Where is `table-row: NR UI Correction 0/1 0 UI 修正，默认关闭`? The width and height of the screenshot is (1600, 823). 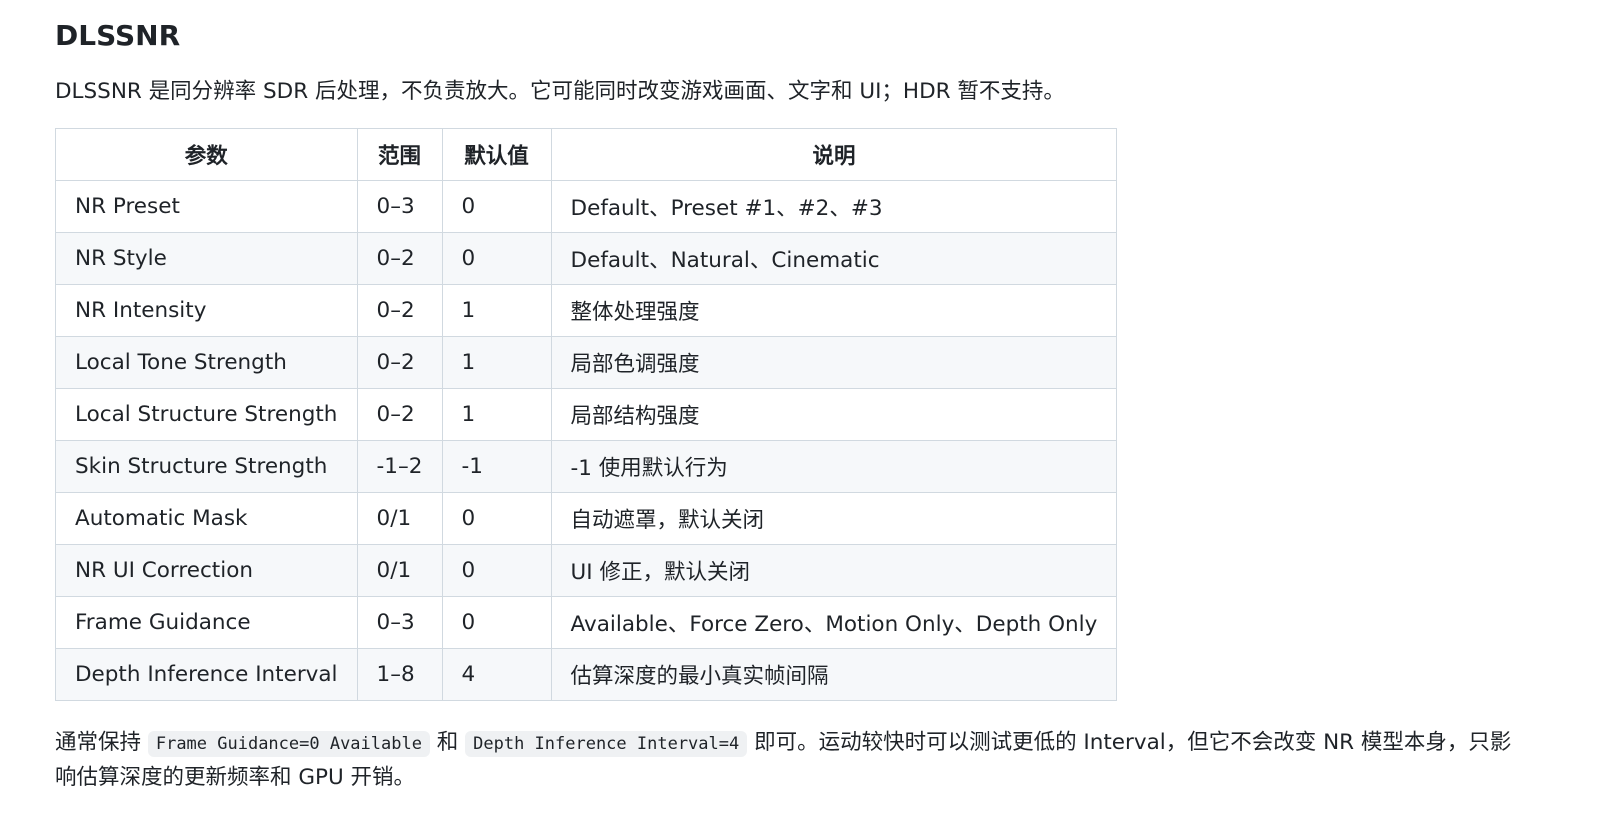 table-row: NR UI Correction 0/1 0 UI 修正，默认关闭 is located at coordinates (586, 570).